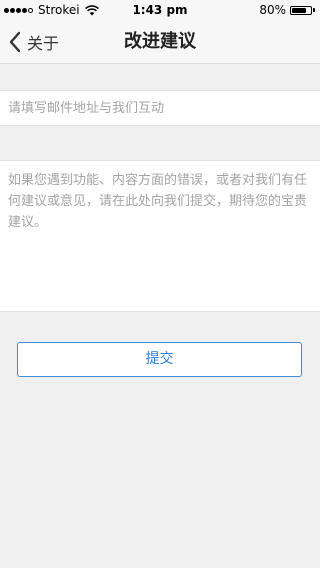 This screenshot has width=320, height=568. I want to click on page-title: 改进建议, so click(160, 41).